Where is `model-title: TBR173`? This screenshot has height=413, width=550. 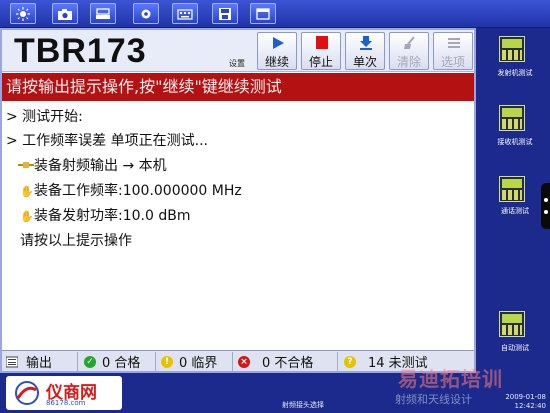
model-title: TBR173 is located at coordinates (80, 51).